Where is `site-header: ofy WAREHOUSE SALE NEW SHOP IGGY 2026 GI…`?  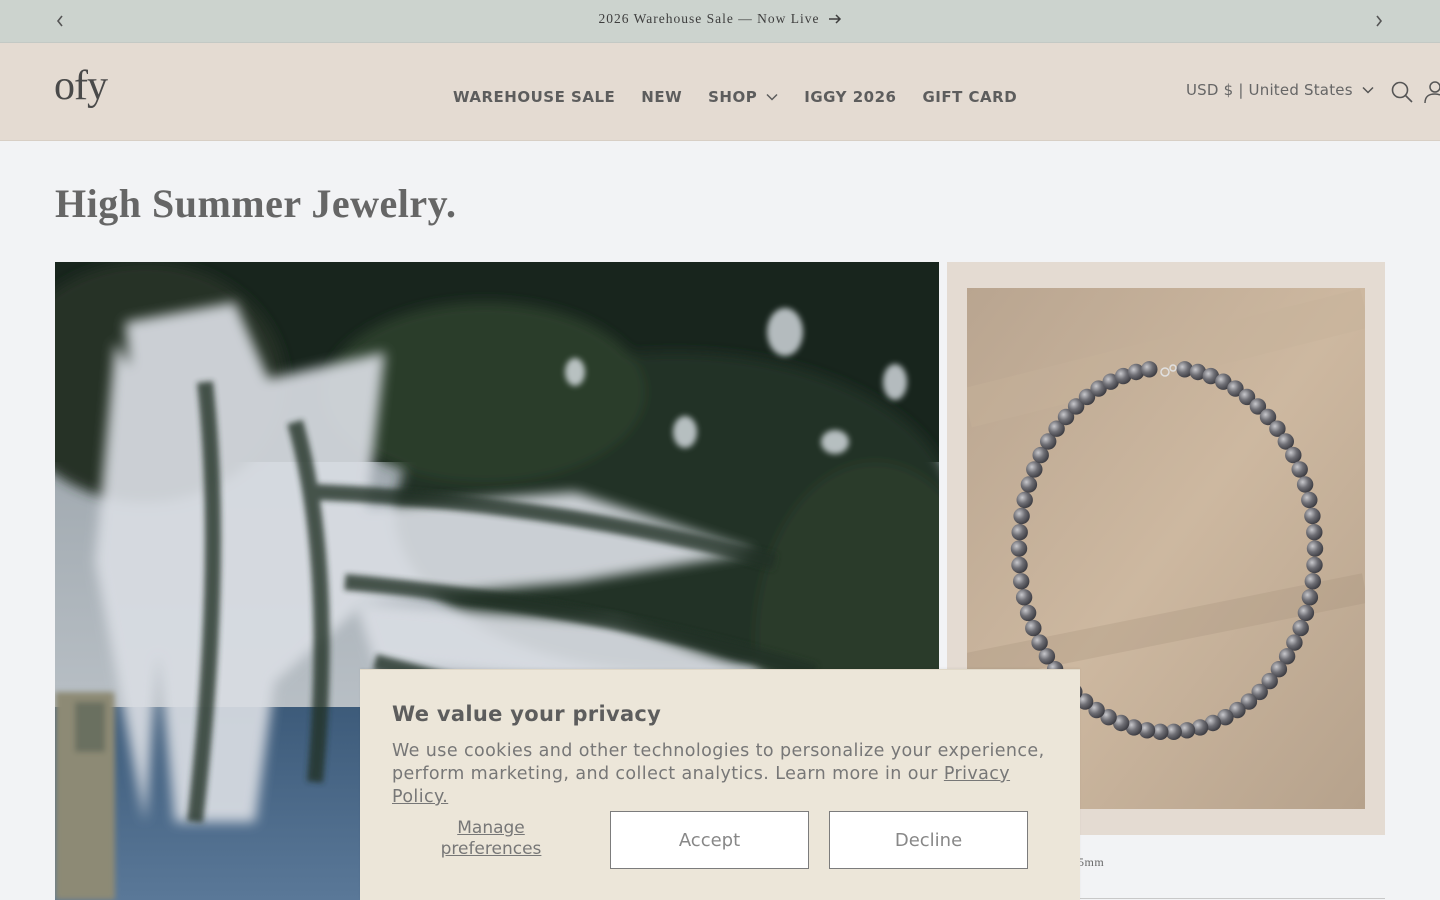
site-header: ofy WAREHOUSE SALE NEW SHOP IGGY 2026 GI… is located at coordinates (720, 92).